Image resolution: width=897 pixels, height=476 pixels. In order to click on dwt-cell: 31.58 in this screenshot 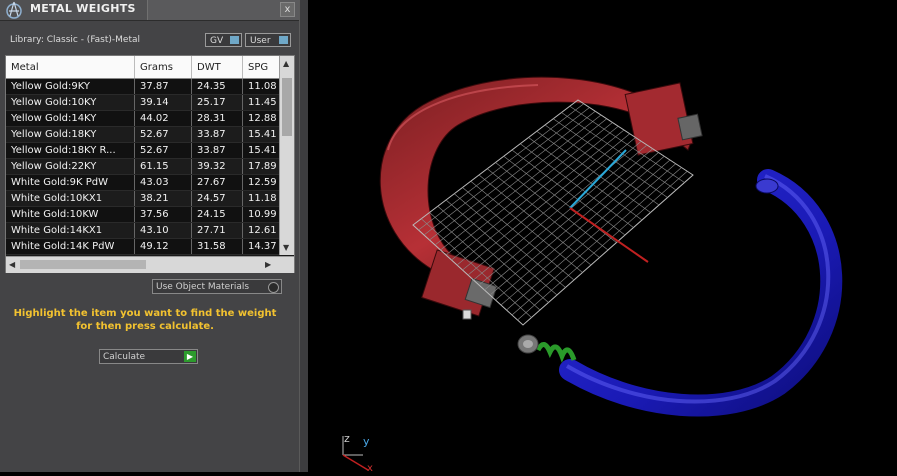, I will do `click(217, 246)`.